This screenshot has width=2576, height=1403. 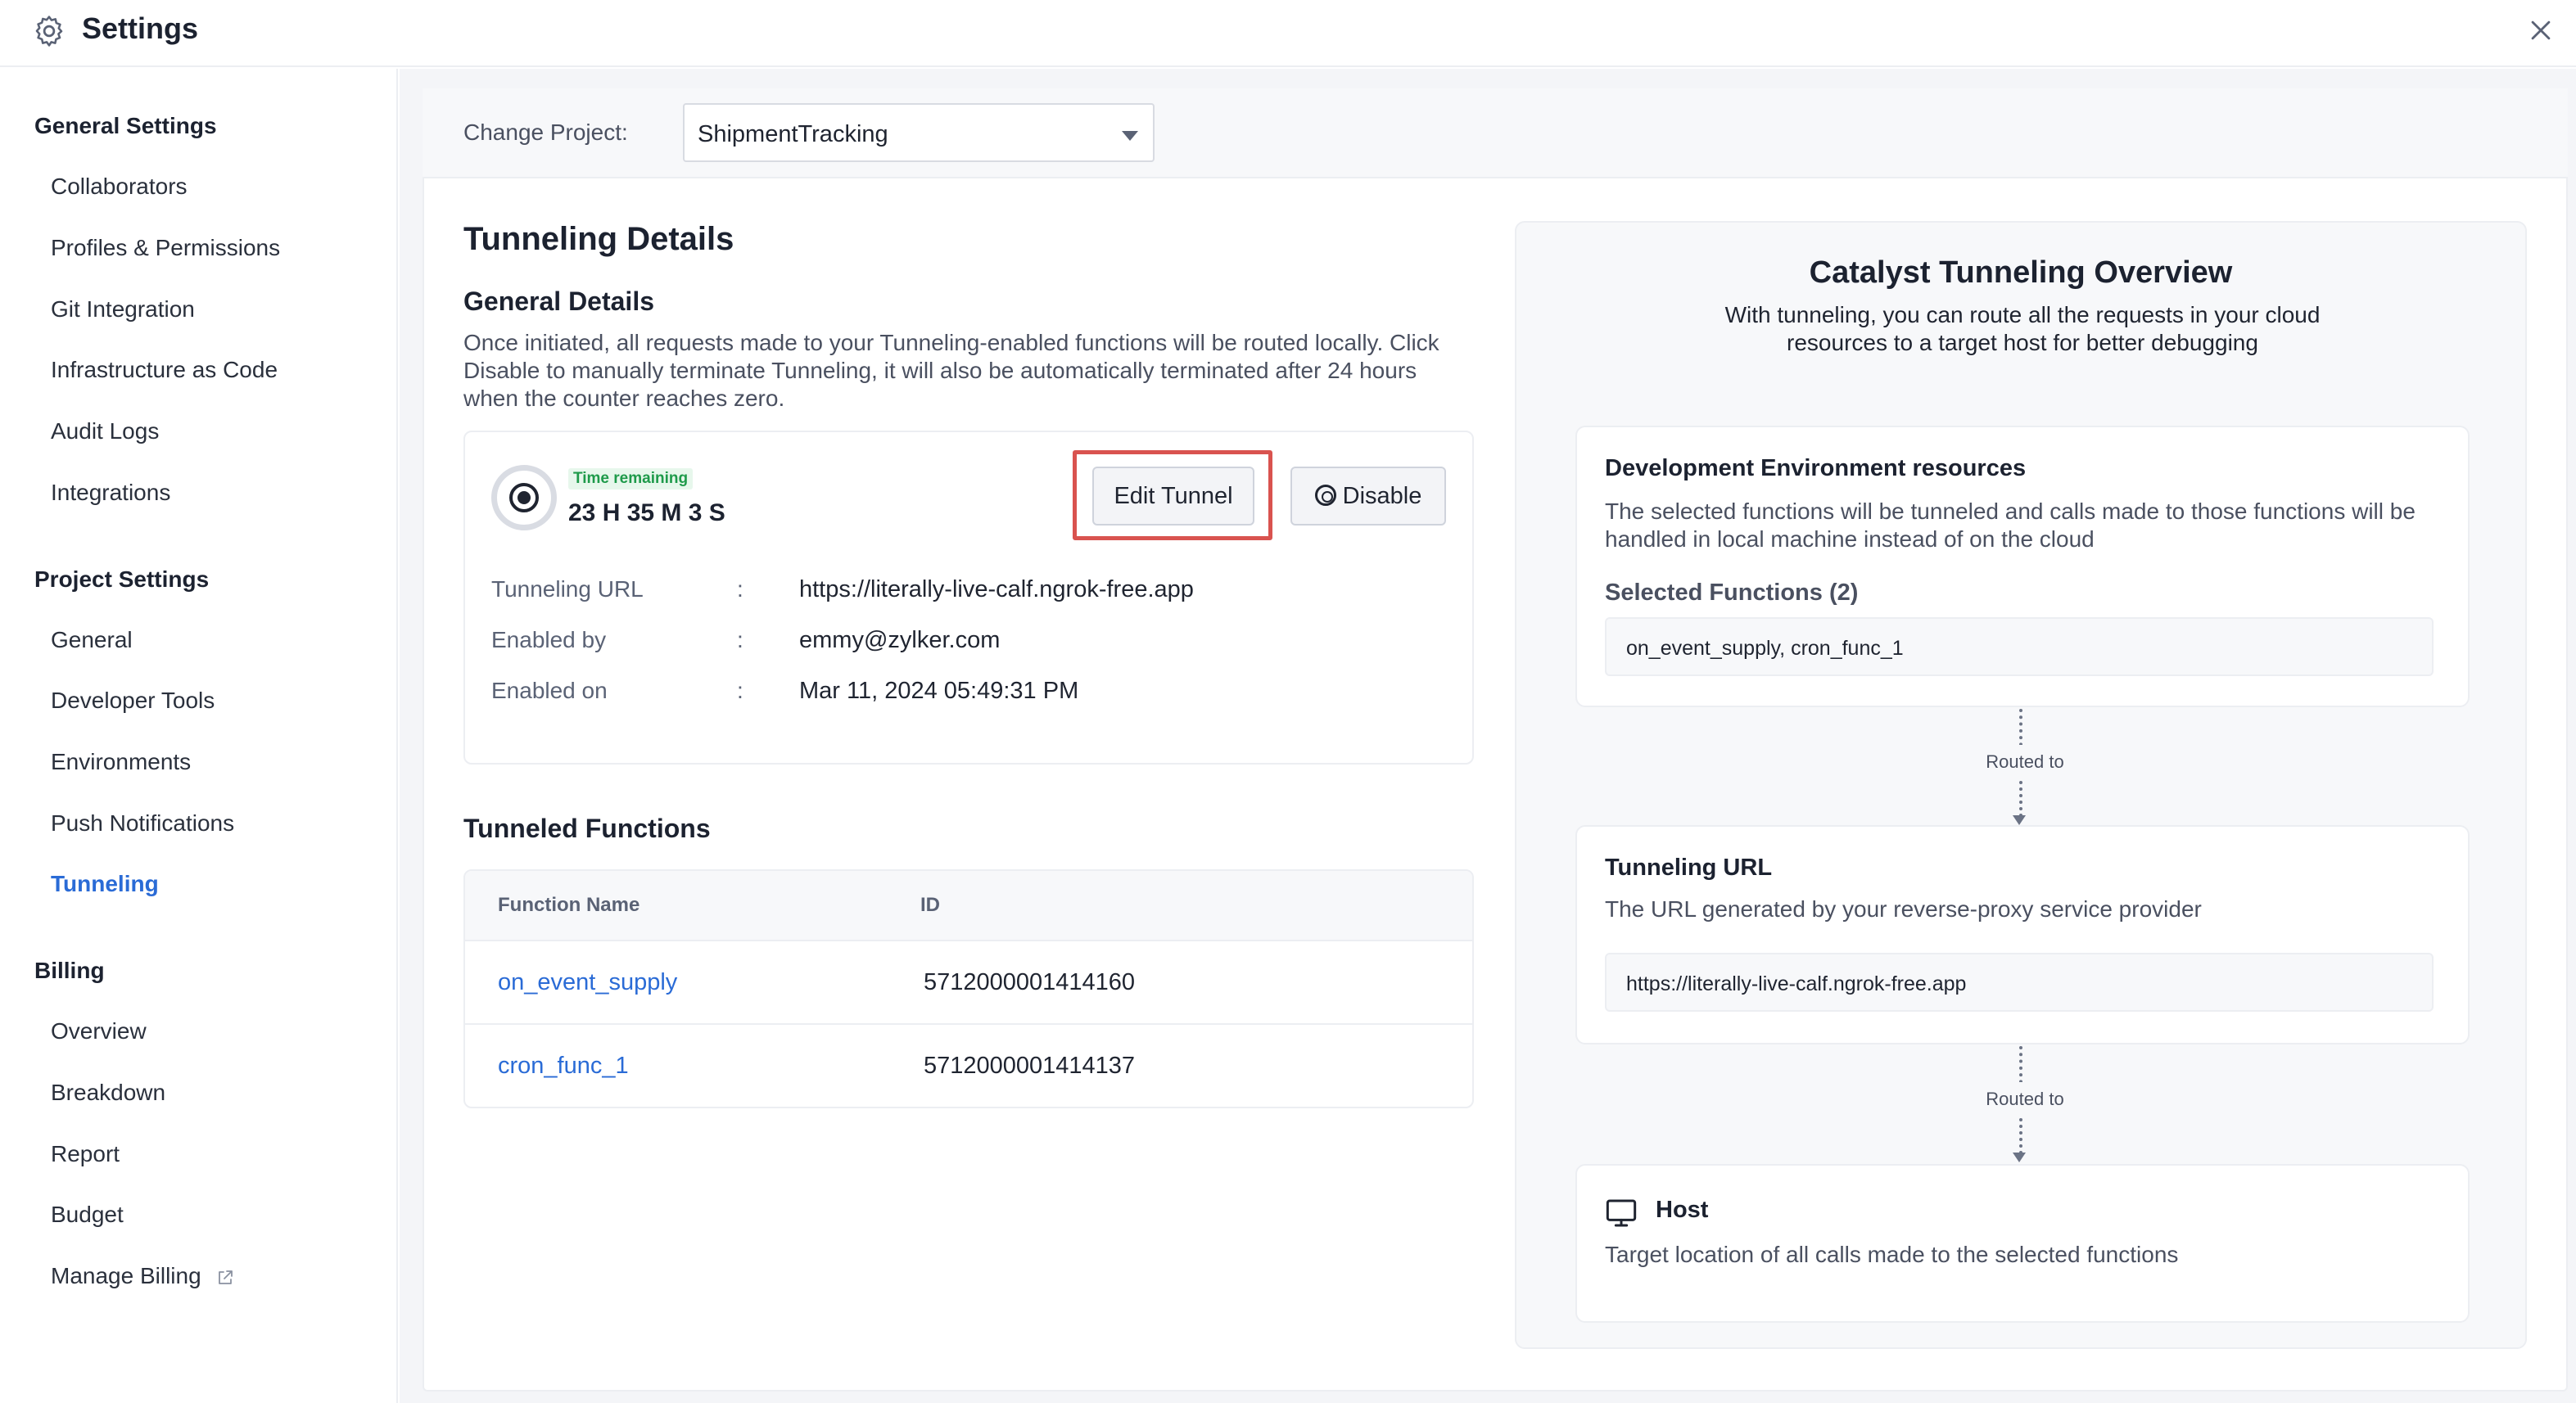 I want to click on time-remaining-badge: Time remaining, so click(x=631, y=478).